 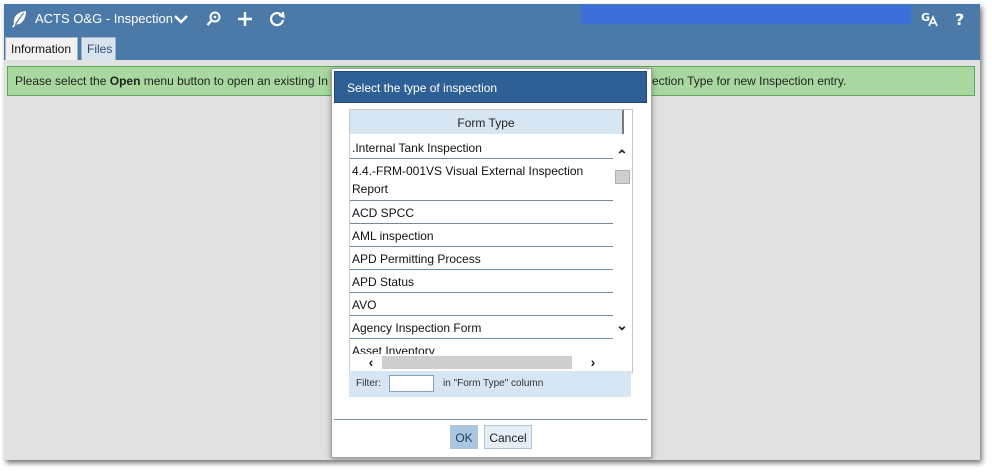 I want to click on chevron-down-icon: ⌄, so click(x=622, y=325).